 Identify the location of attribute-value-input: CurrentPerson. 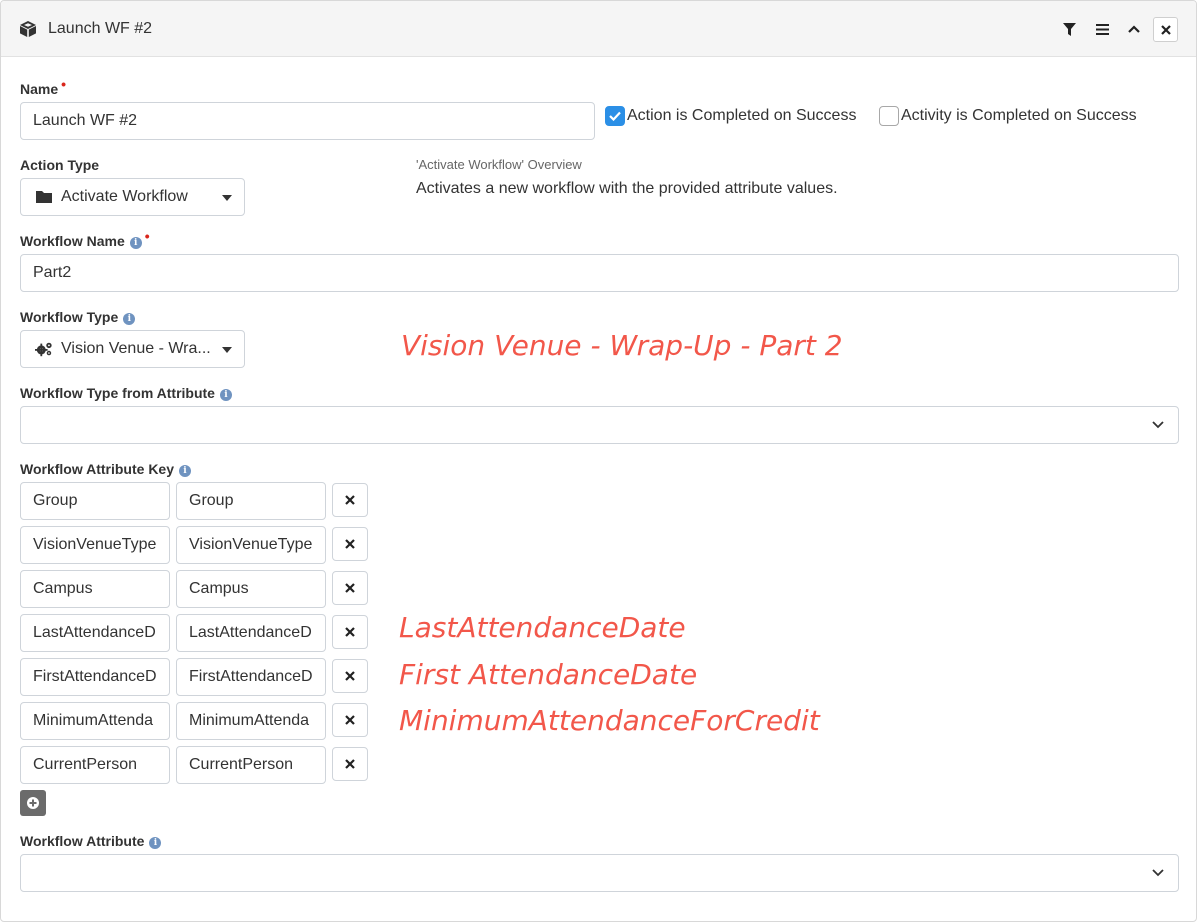
(251, 765).